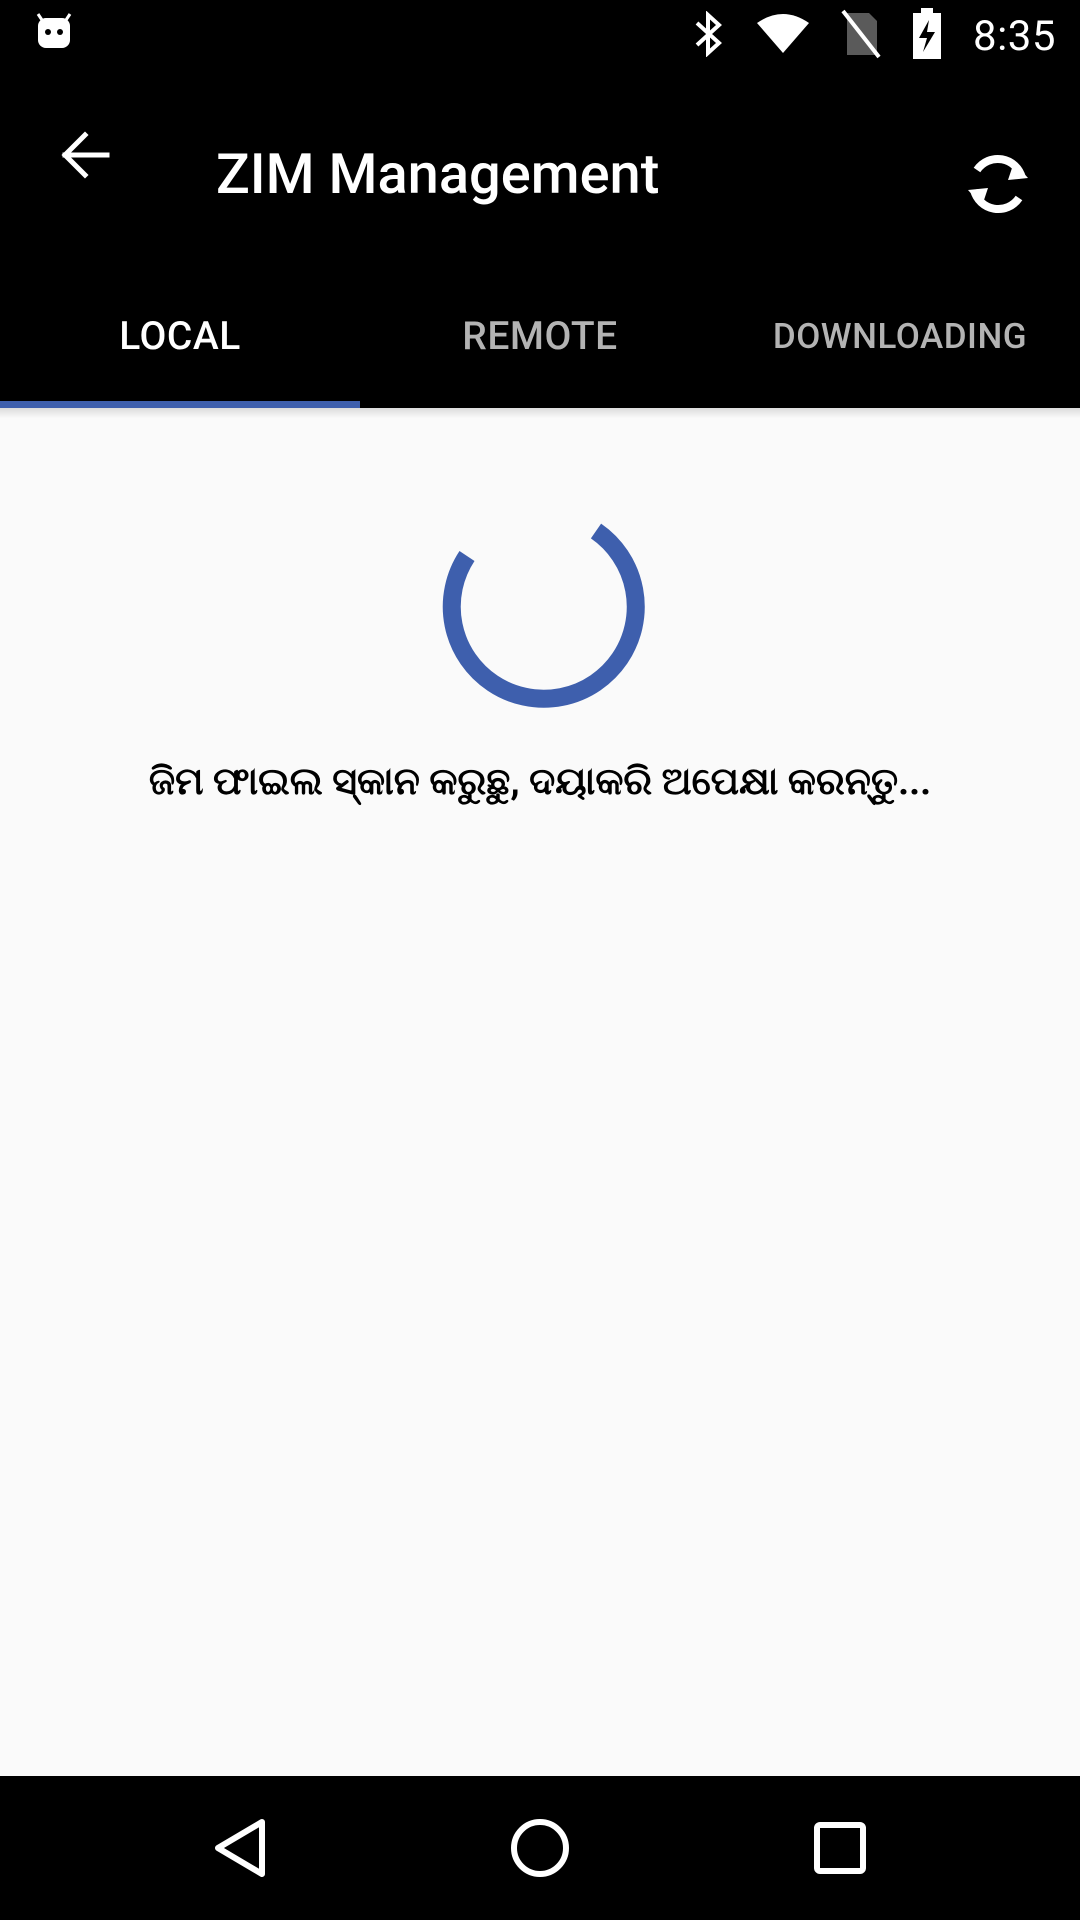 This screenshot has height=1920, width=1080. I want to click on arrow-back-icon, so click(85, 157).